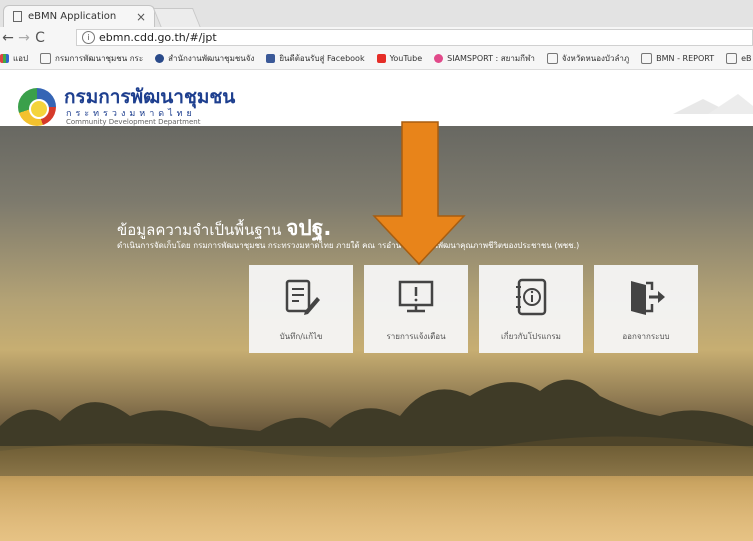 The image size is (753, 541). What do you see at coordinates (587, 58) in the screenshot?
I see `bookmark-item: จังหวัดหนองบัวลำภู` at bounding box center [587, 58].